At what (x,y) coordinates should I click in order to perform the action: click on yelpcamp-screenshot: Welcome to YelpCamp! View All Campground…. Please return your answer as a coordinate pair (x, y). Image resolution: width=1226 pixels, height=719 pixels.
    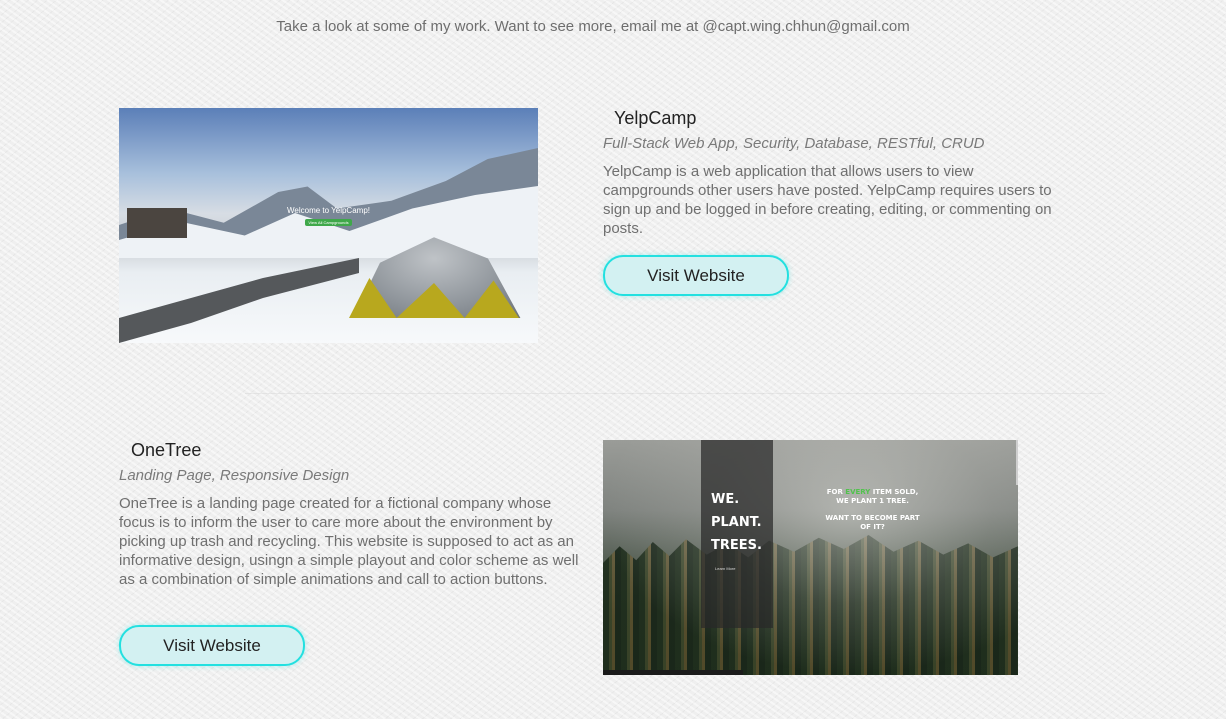
    Looking at the image, I should click on (328, 225).